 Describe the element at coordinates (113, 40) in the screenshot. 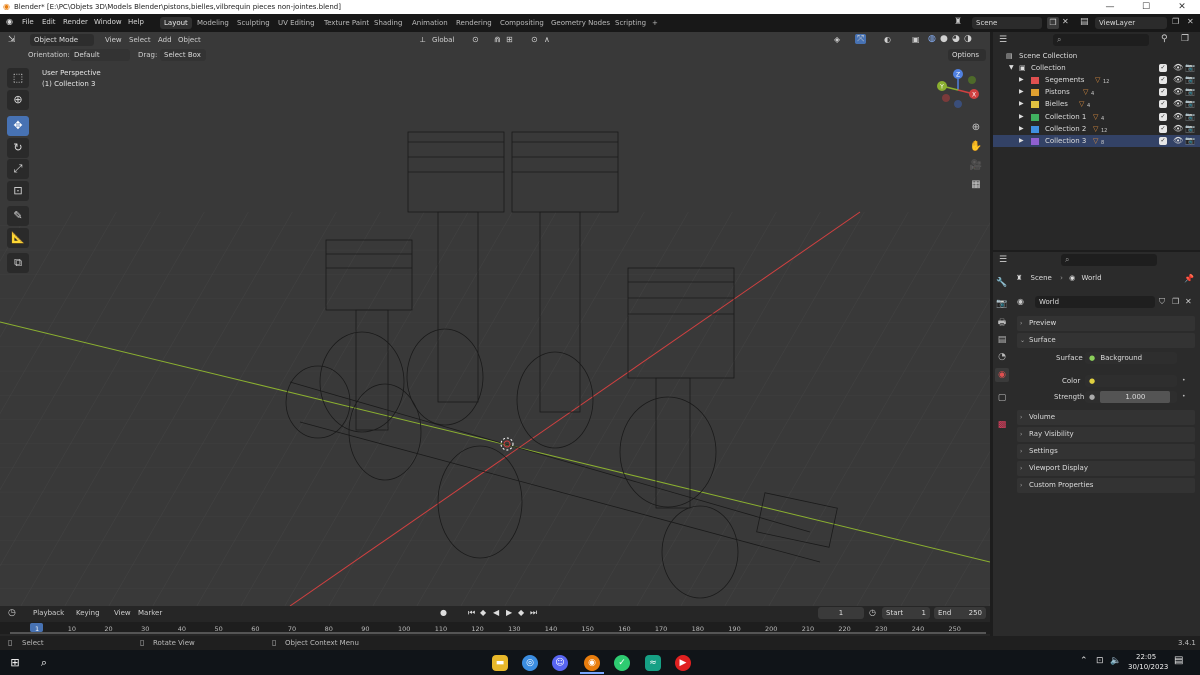

I see `viewport-menu-view: View` at that location.